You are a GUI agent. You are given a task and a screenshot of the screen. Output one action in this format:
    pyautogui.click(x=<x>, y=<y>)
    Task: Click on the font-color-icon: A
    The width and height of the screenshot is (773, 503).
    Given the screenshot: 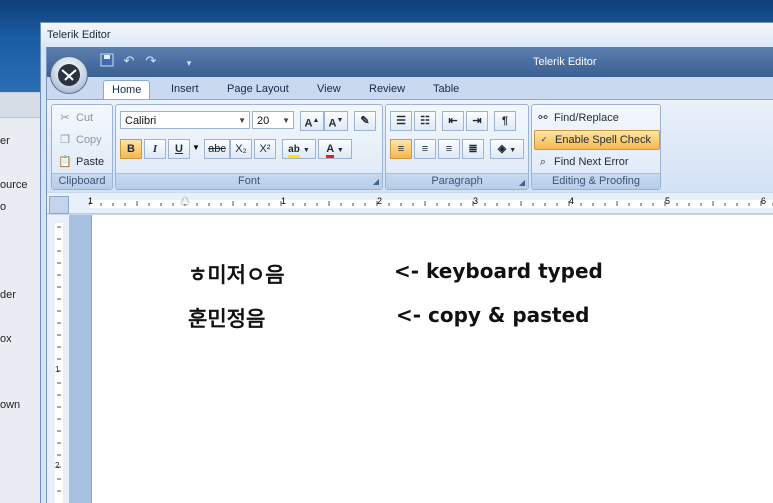 What is the action you would take?
    pyautogui.click(x=330, y=150)
    